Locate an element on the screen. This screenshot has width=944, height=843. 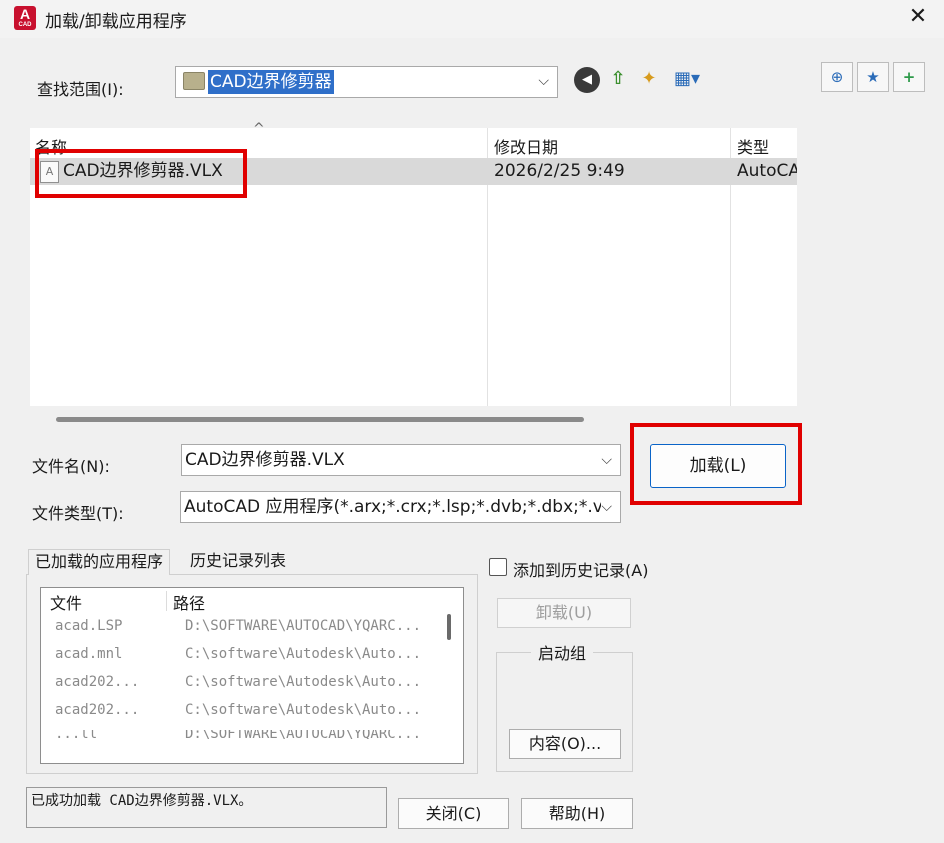
favorites-icon: ★ is located at coordinates (873, 77).